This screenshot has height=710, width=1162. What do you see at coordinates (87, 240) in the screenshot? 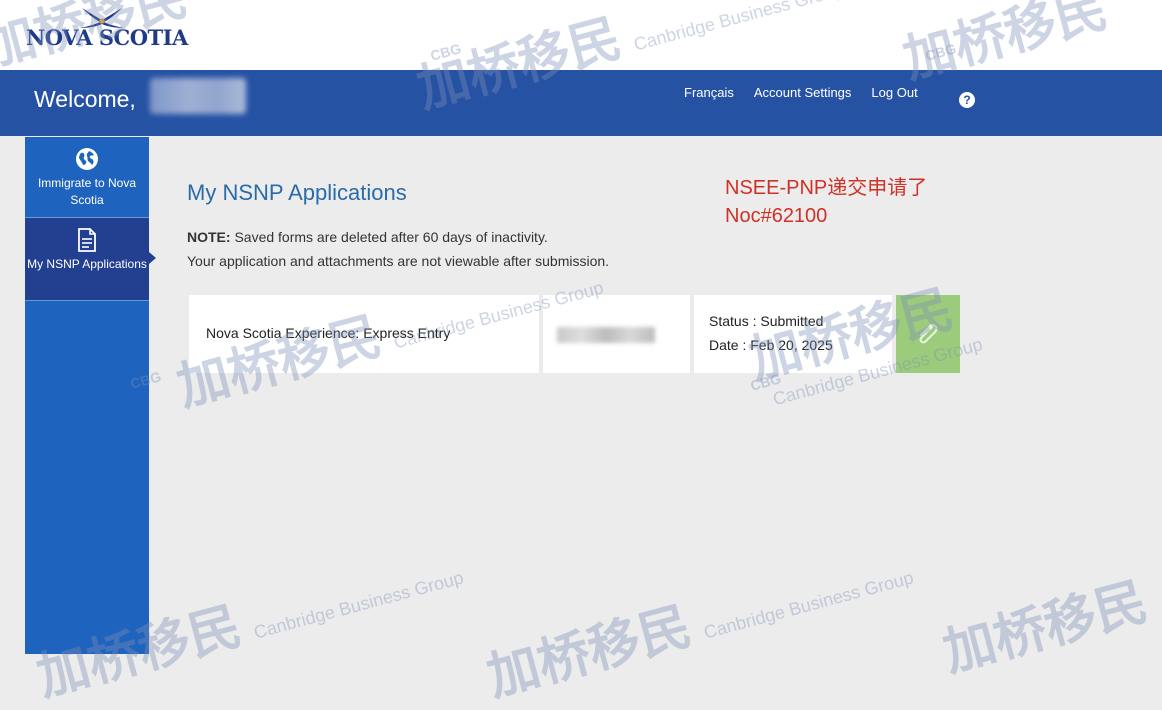
I see `document-icon` at bounding box center [87, 240].